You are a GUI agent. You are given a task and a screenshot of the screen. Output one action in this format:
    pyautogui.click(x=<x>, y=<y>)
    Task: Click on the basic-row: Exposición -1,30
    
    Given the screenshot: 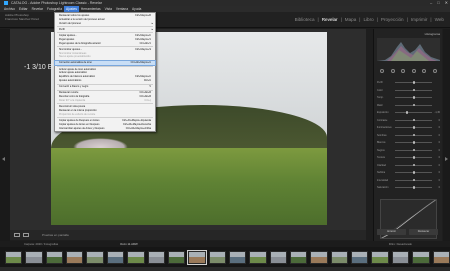 What is the action you would take?
    pyautogui.click(x=408, y=112)
    